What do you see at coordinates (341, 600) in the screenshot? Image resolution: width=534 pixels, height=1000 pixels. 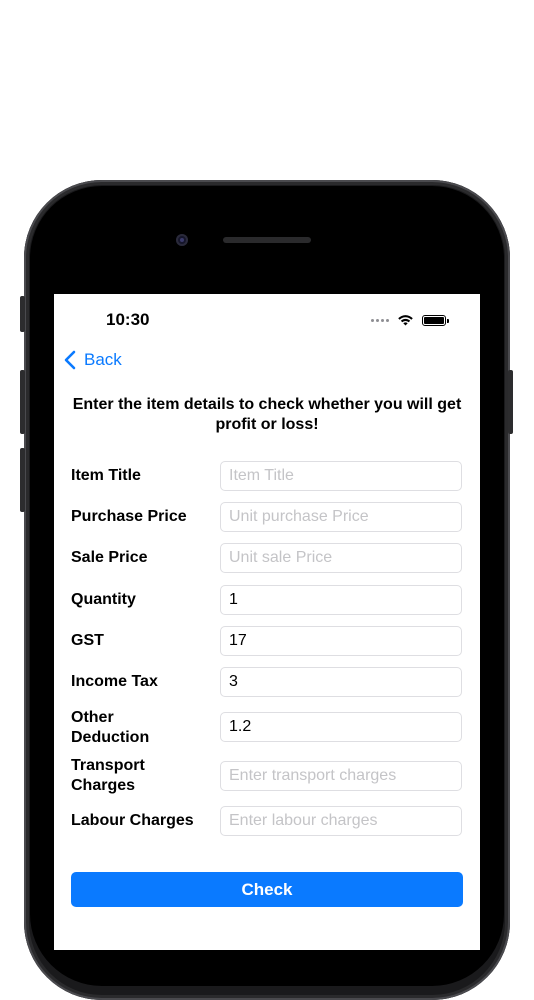 I see `quantity-input` at bounding box center [341, 600].